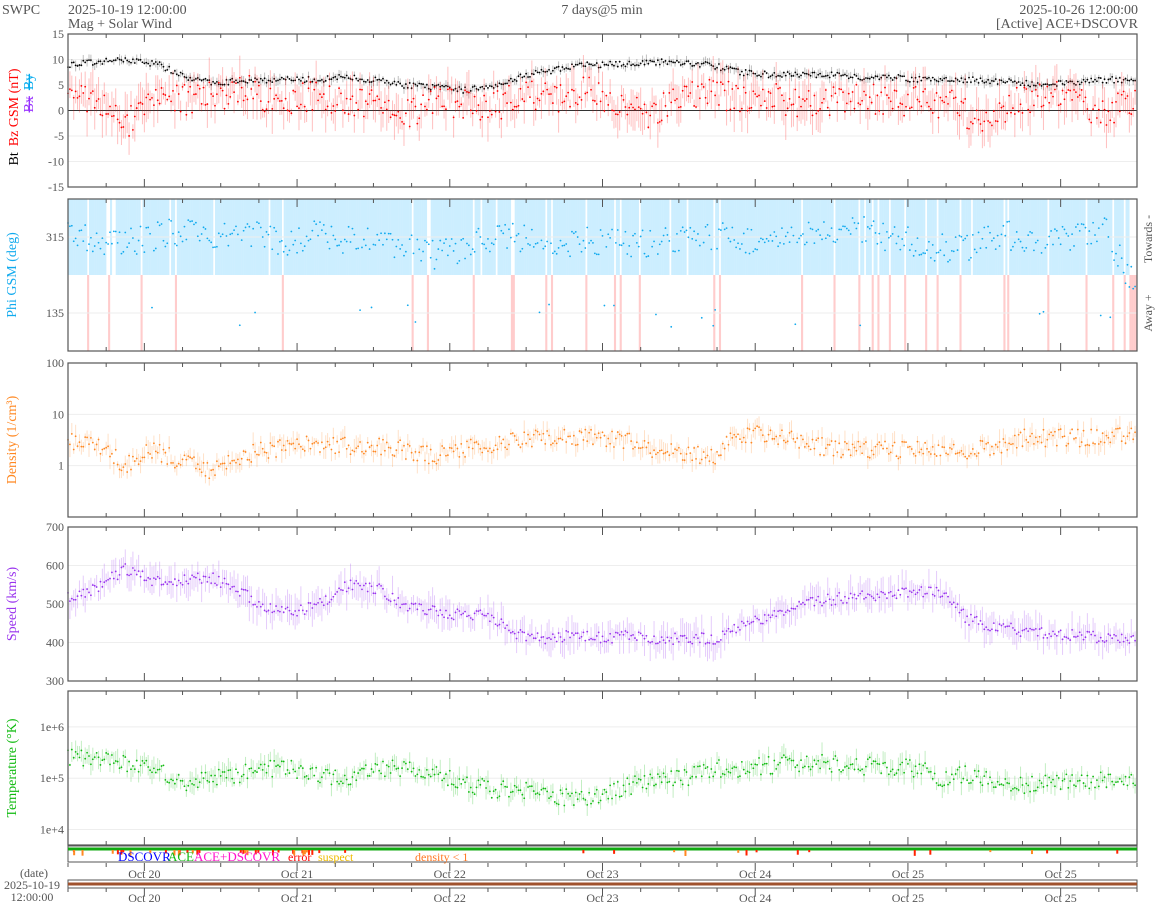 Image resolution: width=1158 pixels, height=905 pixels. What do you see at coordinates (29, 104) in the screenshot?
I see `bx-label: Bx` at bounding box center [29, 104].